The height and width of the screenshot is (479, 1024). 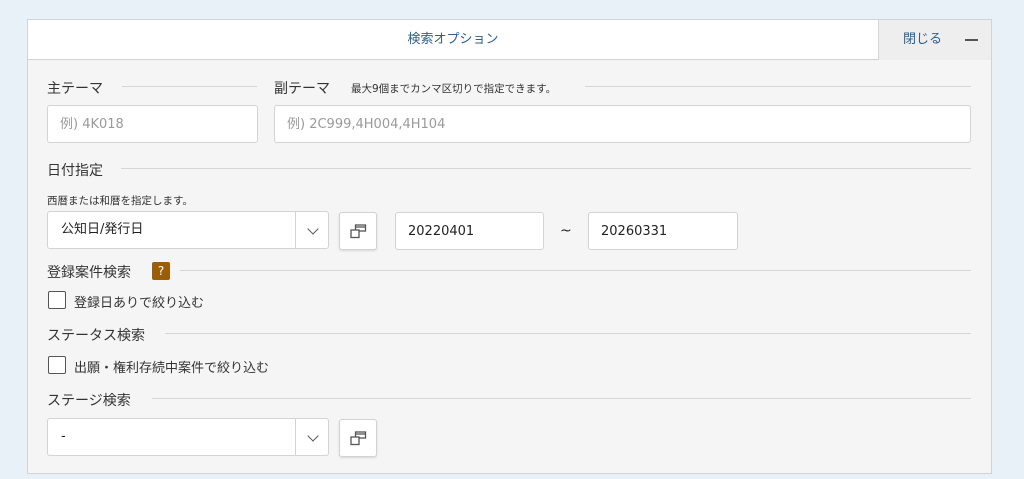 What do you see at coordinates (663, 231) in the screenshot?
I see `date-to-input` at bounding box center [663, 231].